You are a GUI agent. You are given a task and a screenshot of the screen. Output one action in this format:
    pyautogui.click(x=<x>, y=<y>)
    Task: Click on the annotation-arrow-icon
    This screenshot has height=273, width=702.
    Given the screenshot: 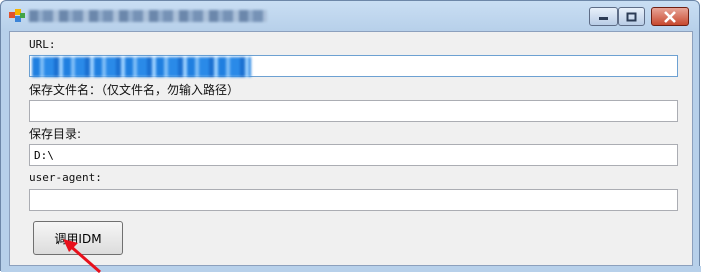 What is the action you would take?
    pyautogui.click(x=82, y=256)
    